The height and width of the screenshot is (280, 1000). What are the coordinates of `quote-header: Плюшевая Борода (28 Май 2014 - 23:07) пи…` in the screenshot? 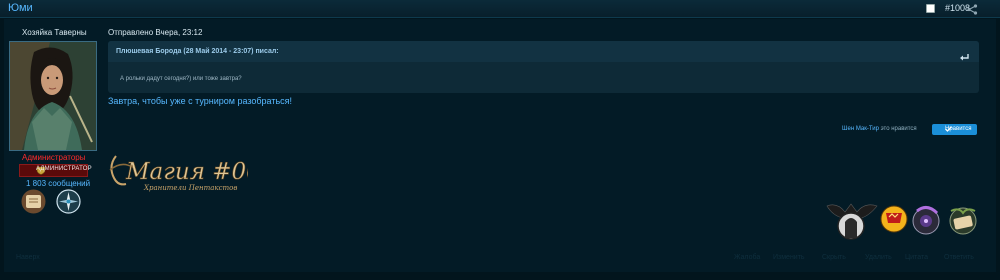 It's located at (543, 51).